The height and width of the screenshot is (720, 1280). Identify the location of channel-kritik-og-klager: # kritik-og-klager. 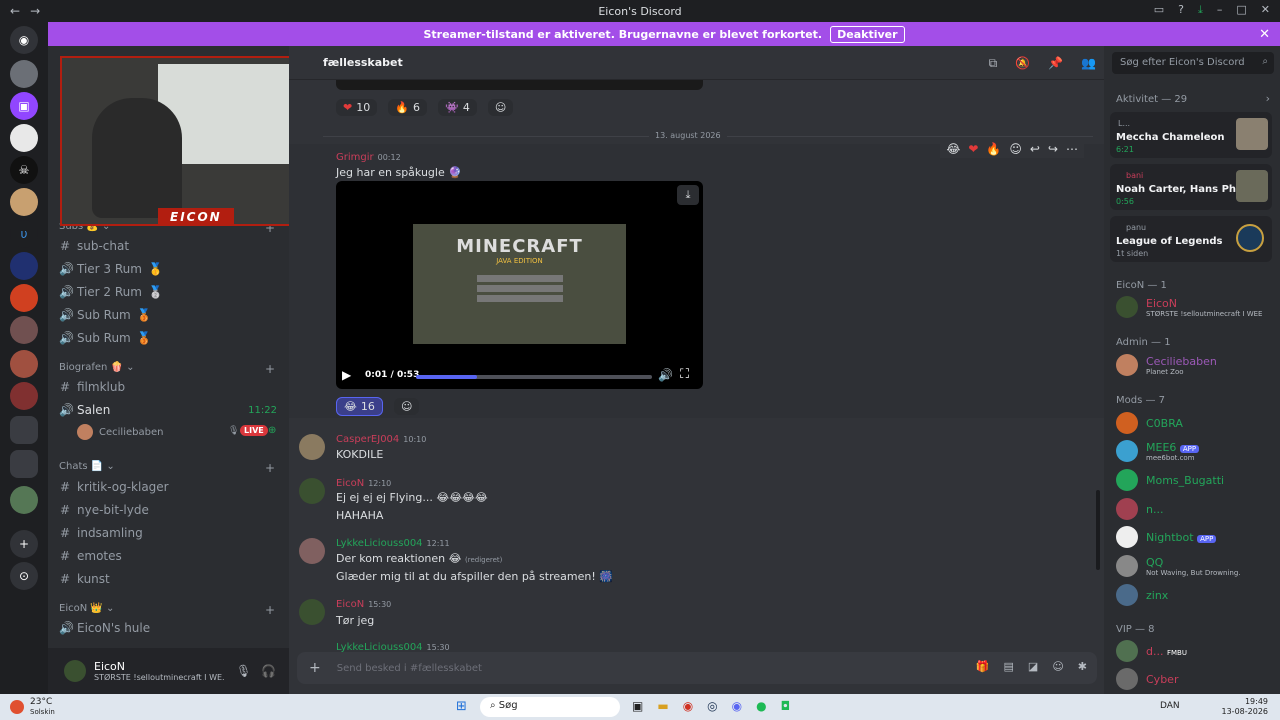
(114, 487).